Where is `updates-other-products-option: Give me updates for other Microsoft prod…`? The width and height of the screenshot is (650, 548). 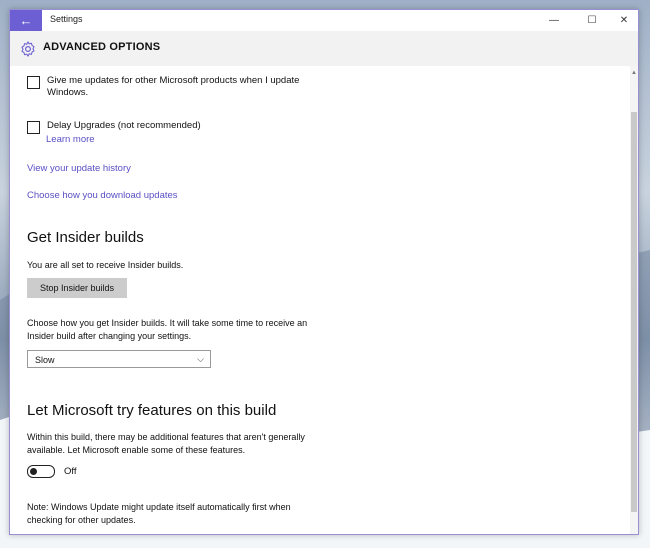
updates-other-products-option: Give me updates for other Microsoft prod… is located at coordinates (182, 87).